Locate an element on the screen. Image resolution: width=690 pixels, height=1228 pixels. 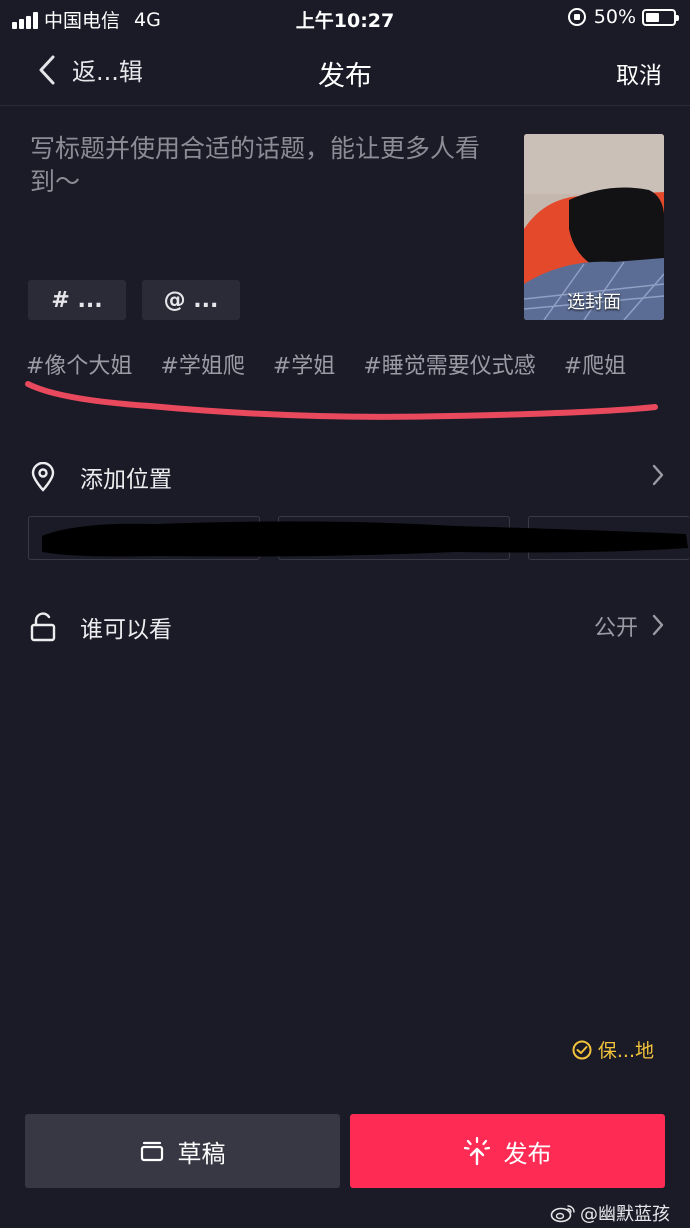
nav-bar: 返...辑 发布 取消 is located at coordinates (345, 71).